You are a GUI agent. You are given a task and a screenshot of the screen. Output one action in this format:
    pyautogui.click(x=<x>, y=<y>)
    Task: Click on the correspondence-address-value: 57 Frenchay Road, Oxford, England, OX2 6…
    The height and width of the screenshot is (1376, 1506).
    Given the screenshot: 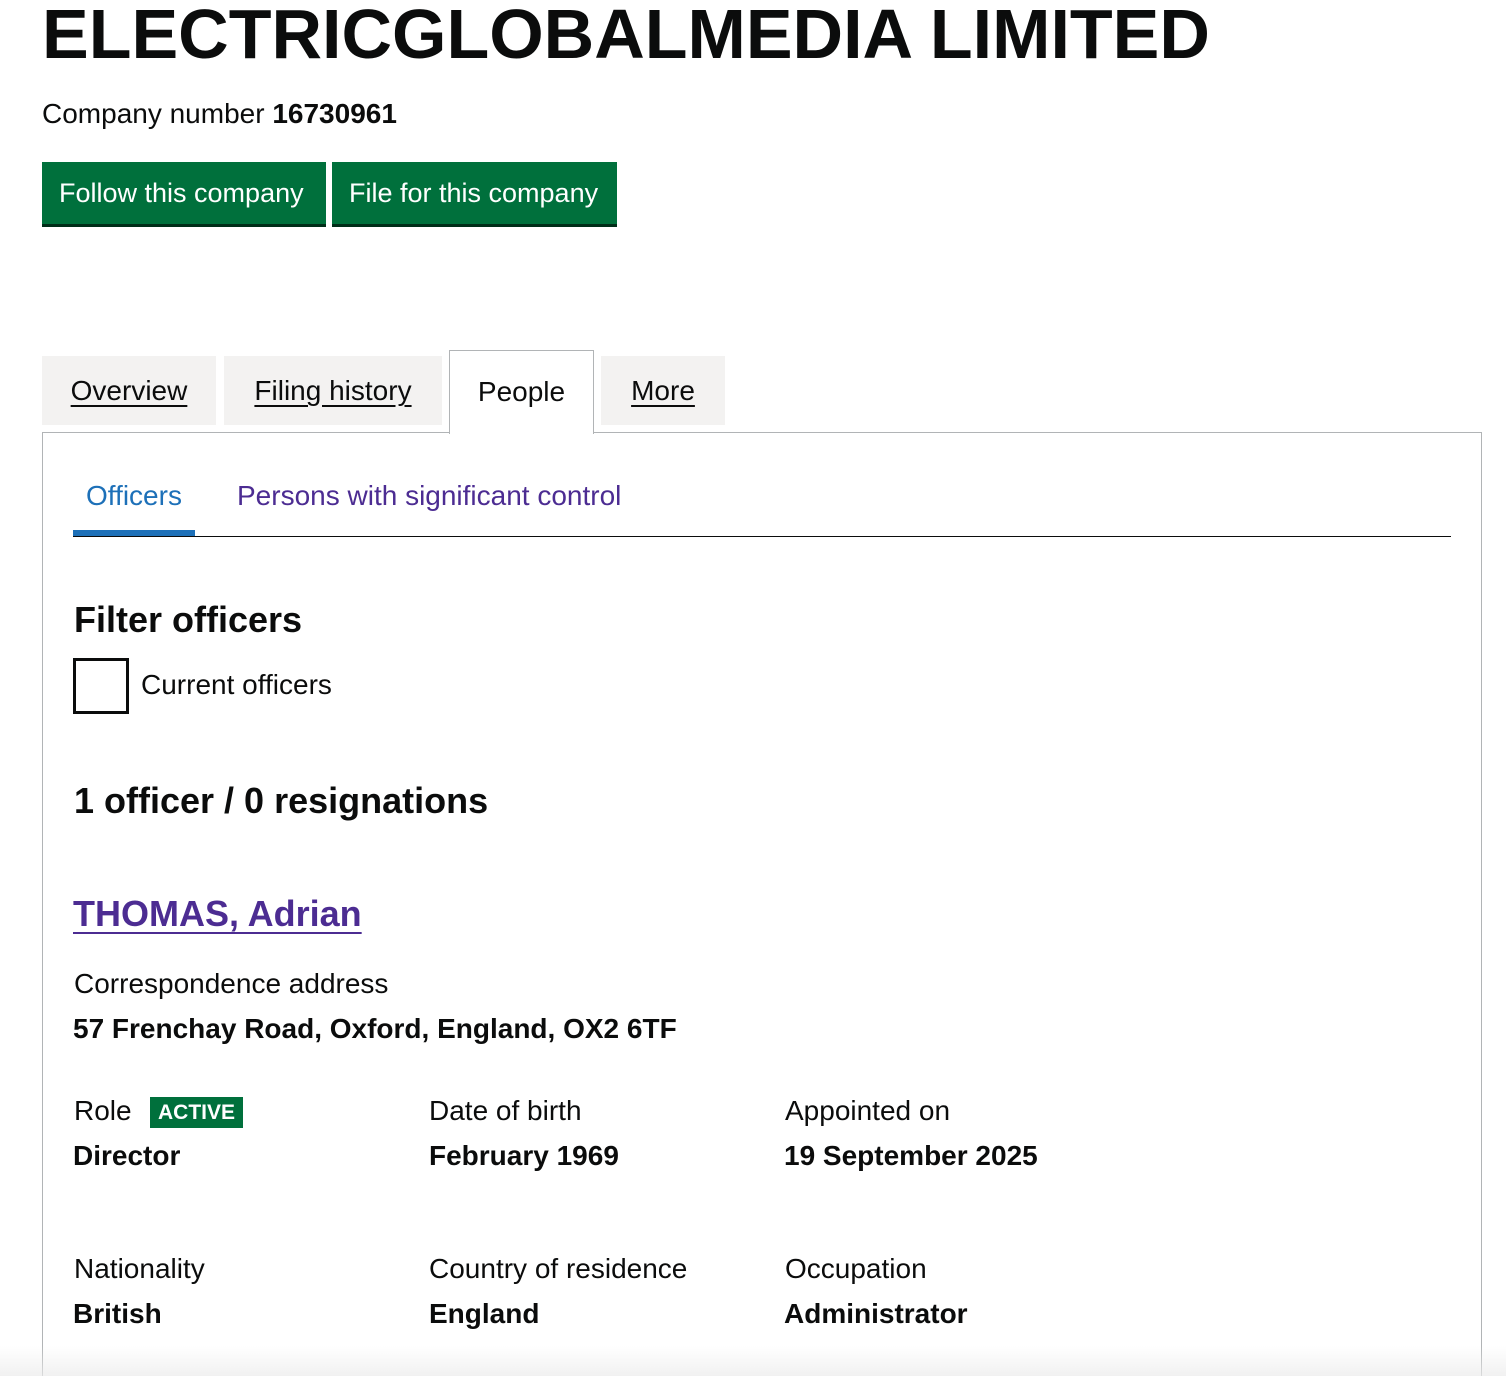 What is the action you would take?
    pyautogui.click(x=375, y=1028)
    